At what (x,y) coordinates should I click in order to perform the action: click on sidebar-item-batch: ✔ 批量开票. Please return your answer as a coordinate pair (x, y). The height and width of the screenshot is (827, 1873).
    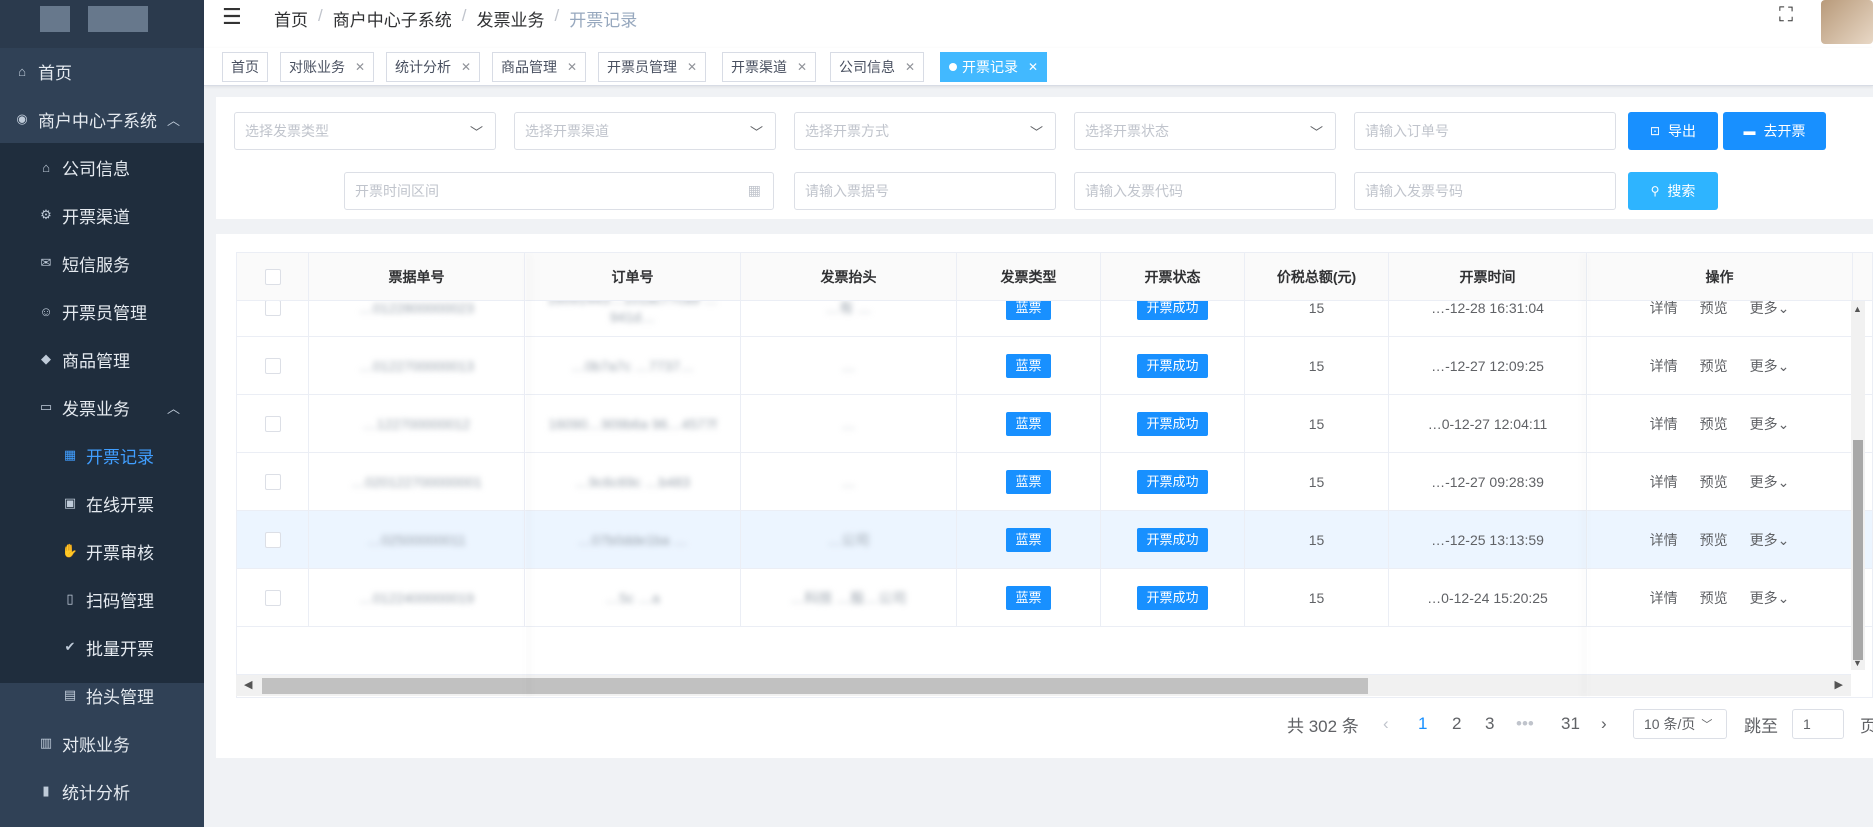
    Looking at the image, I should click on (102, 647).